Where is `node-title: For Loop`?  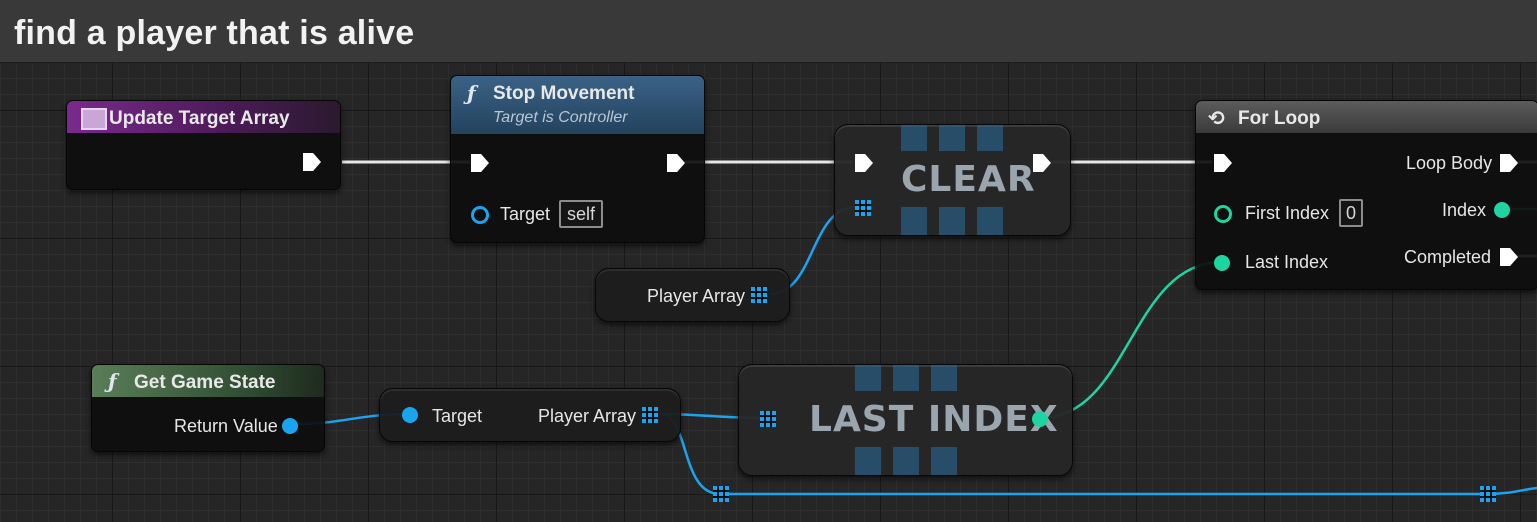 node-title: For Loop is located at coordinates (1279, 118).